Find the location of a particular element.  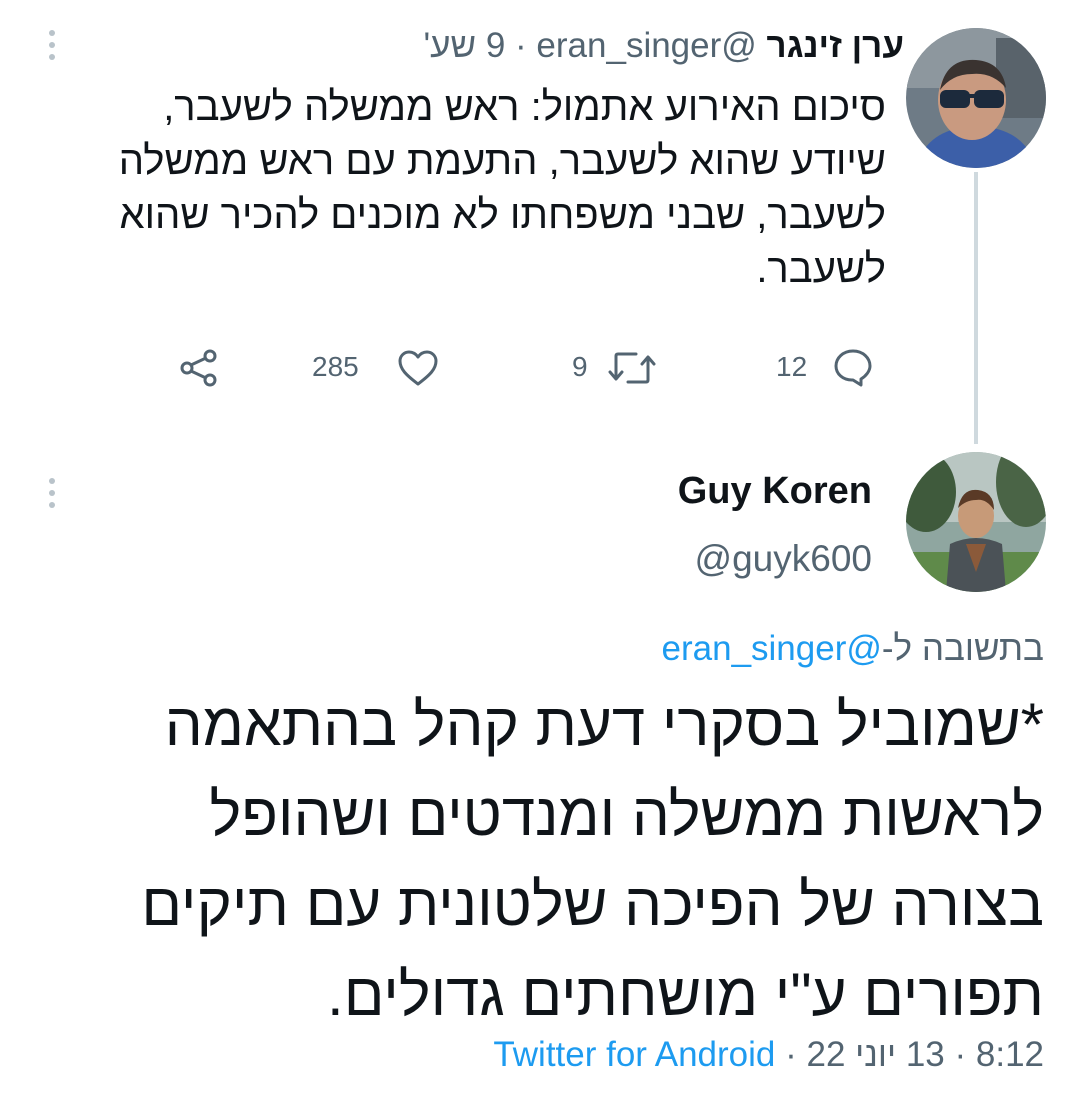

original-author-handle: @eran_singer is located at coordinates (646, 45).